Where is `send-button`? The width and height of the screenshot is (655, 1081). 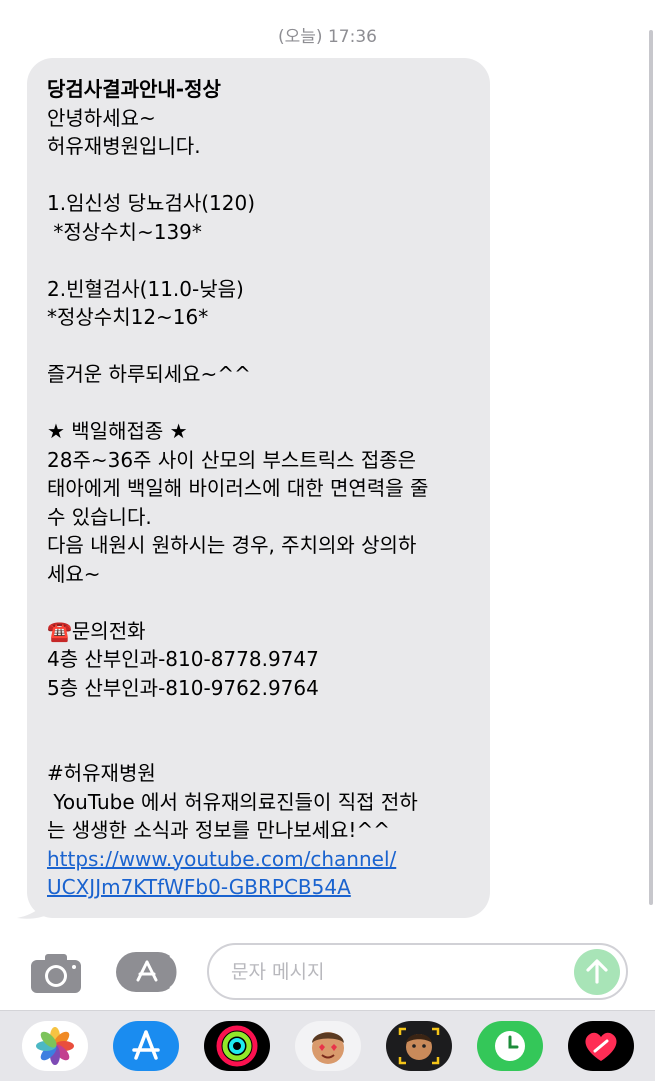 send-button is located at coordinates (597, 972).